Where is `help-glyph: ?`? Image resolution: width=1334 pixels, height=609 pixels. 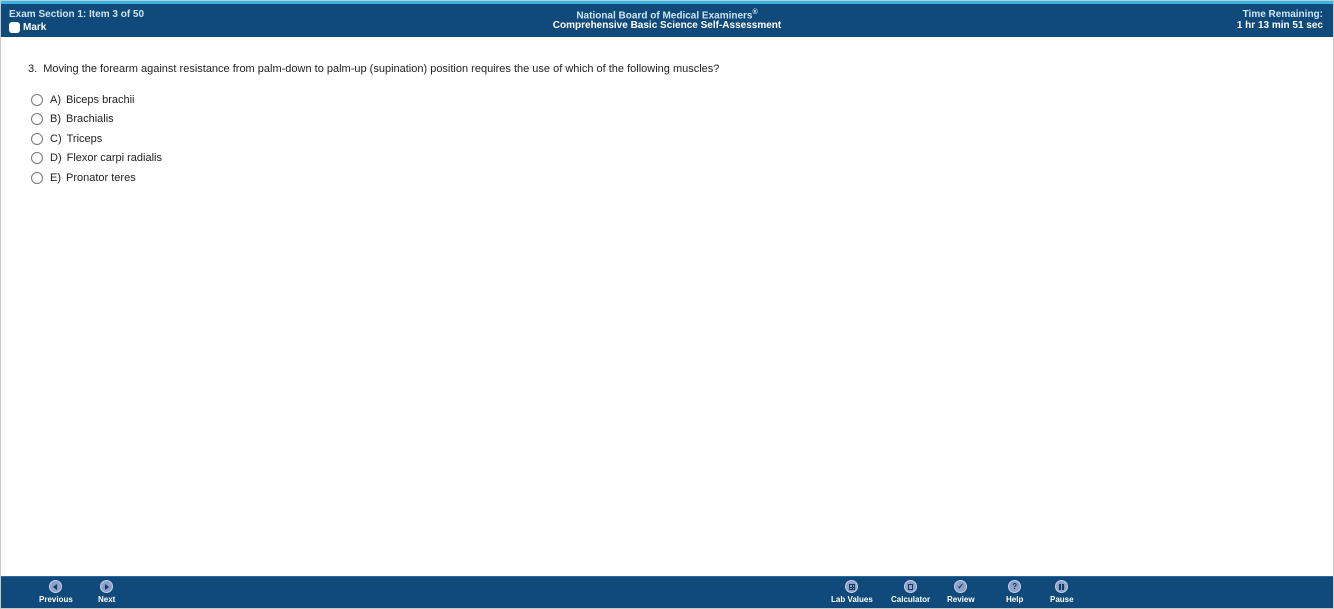 help-glyph: ? is located at coordinates (1015, 586).